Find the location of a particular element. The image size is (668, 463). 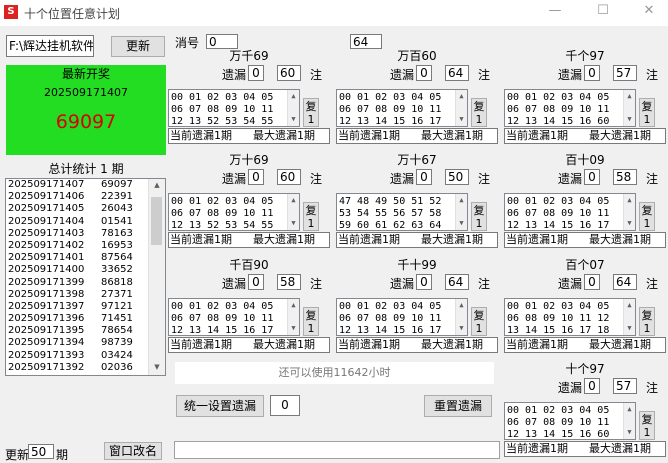

list-item: 202509171397 97121 is located at coordinates (85, 307).